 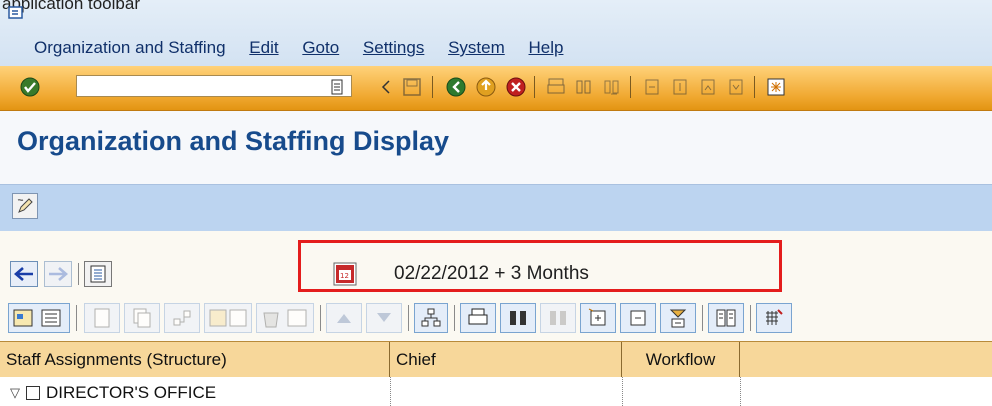 What do you see at coordinates (58, 274) in the screenshot?
I see `forward-arrow-icon` at bounding box center [58, 274].